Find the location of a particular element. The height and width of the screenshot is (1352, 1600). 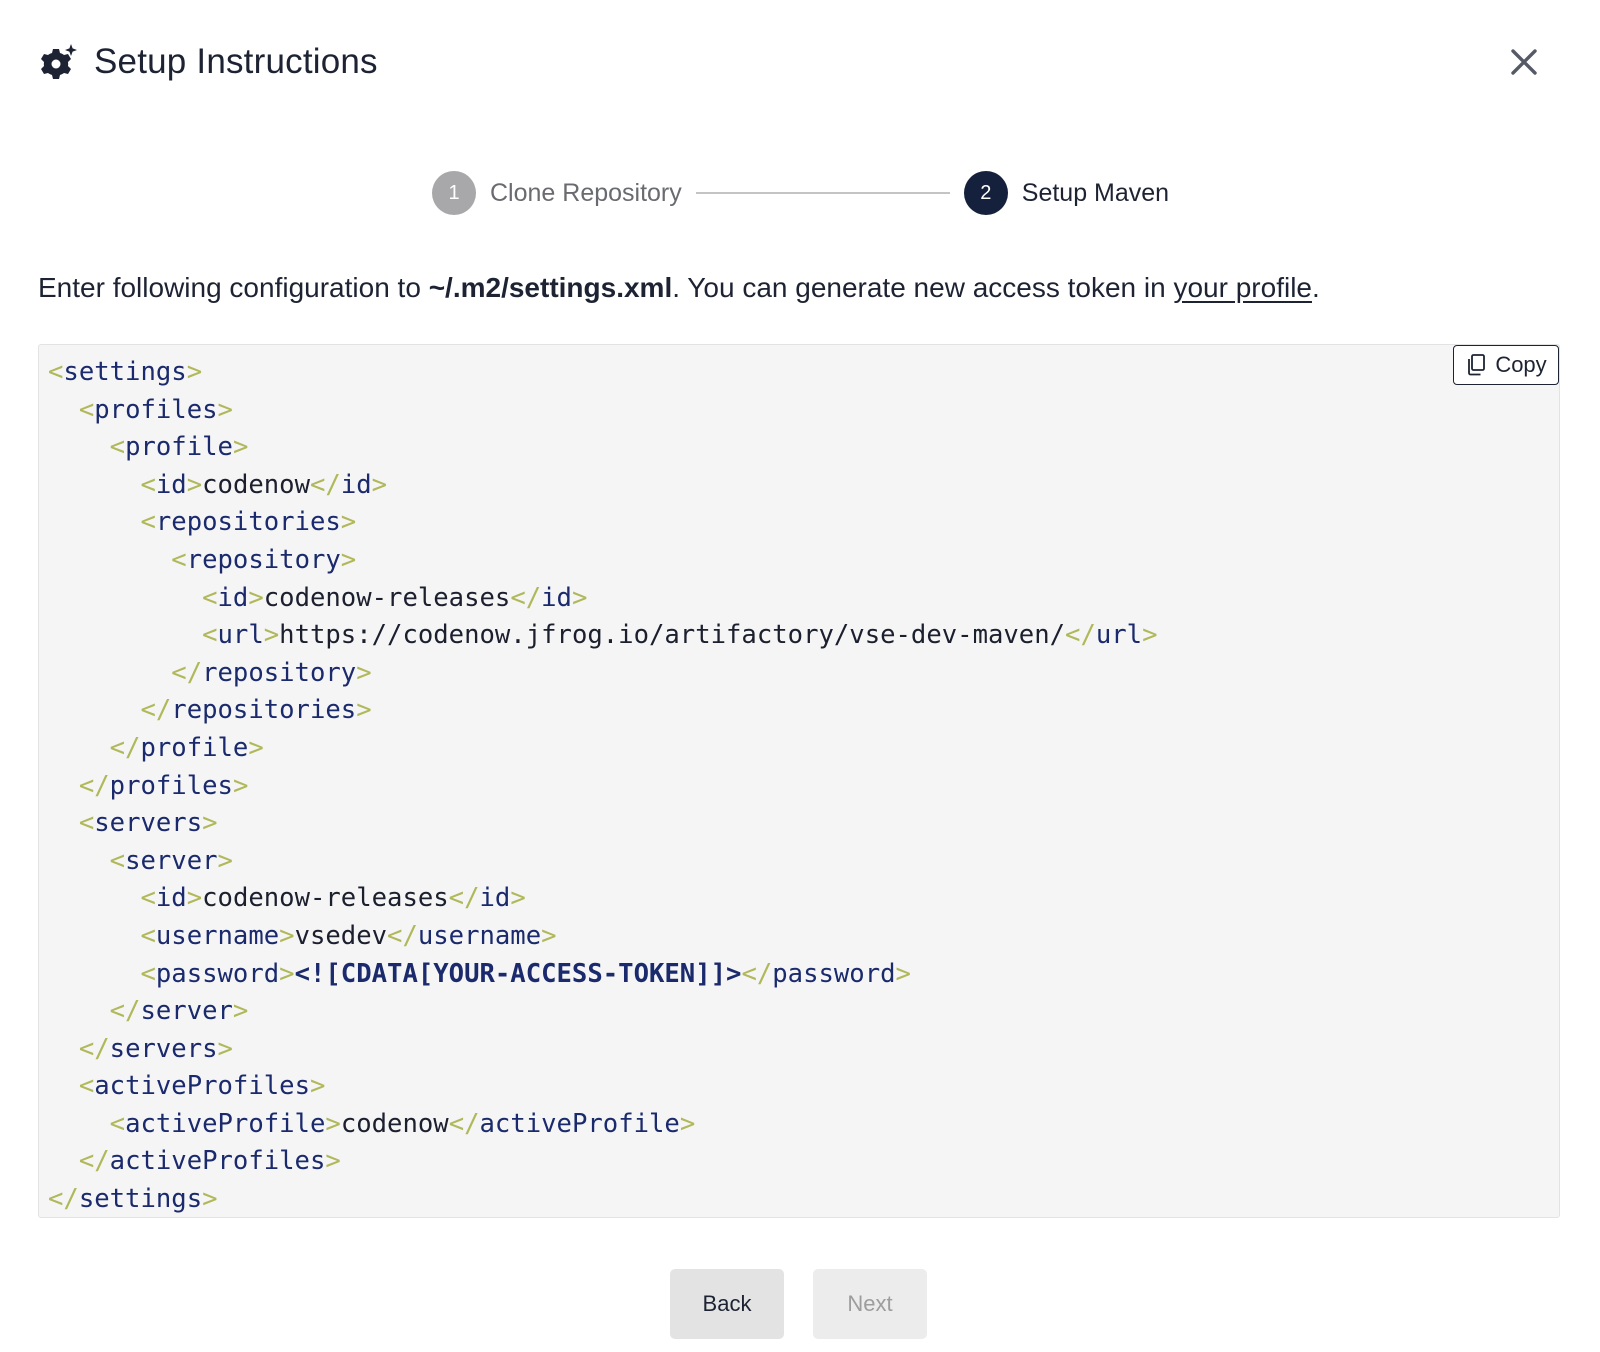

xml-tag-name: activeProfile is located at coordinates (579, 1123).